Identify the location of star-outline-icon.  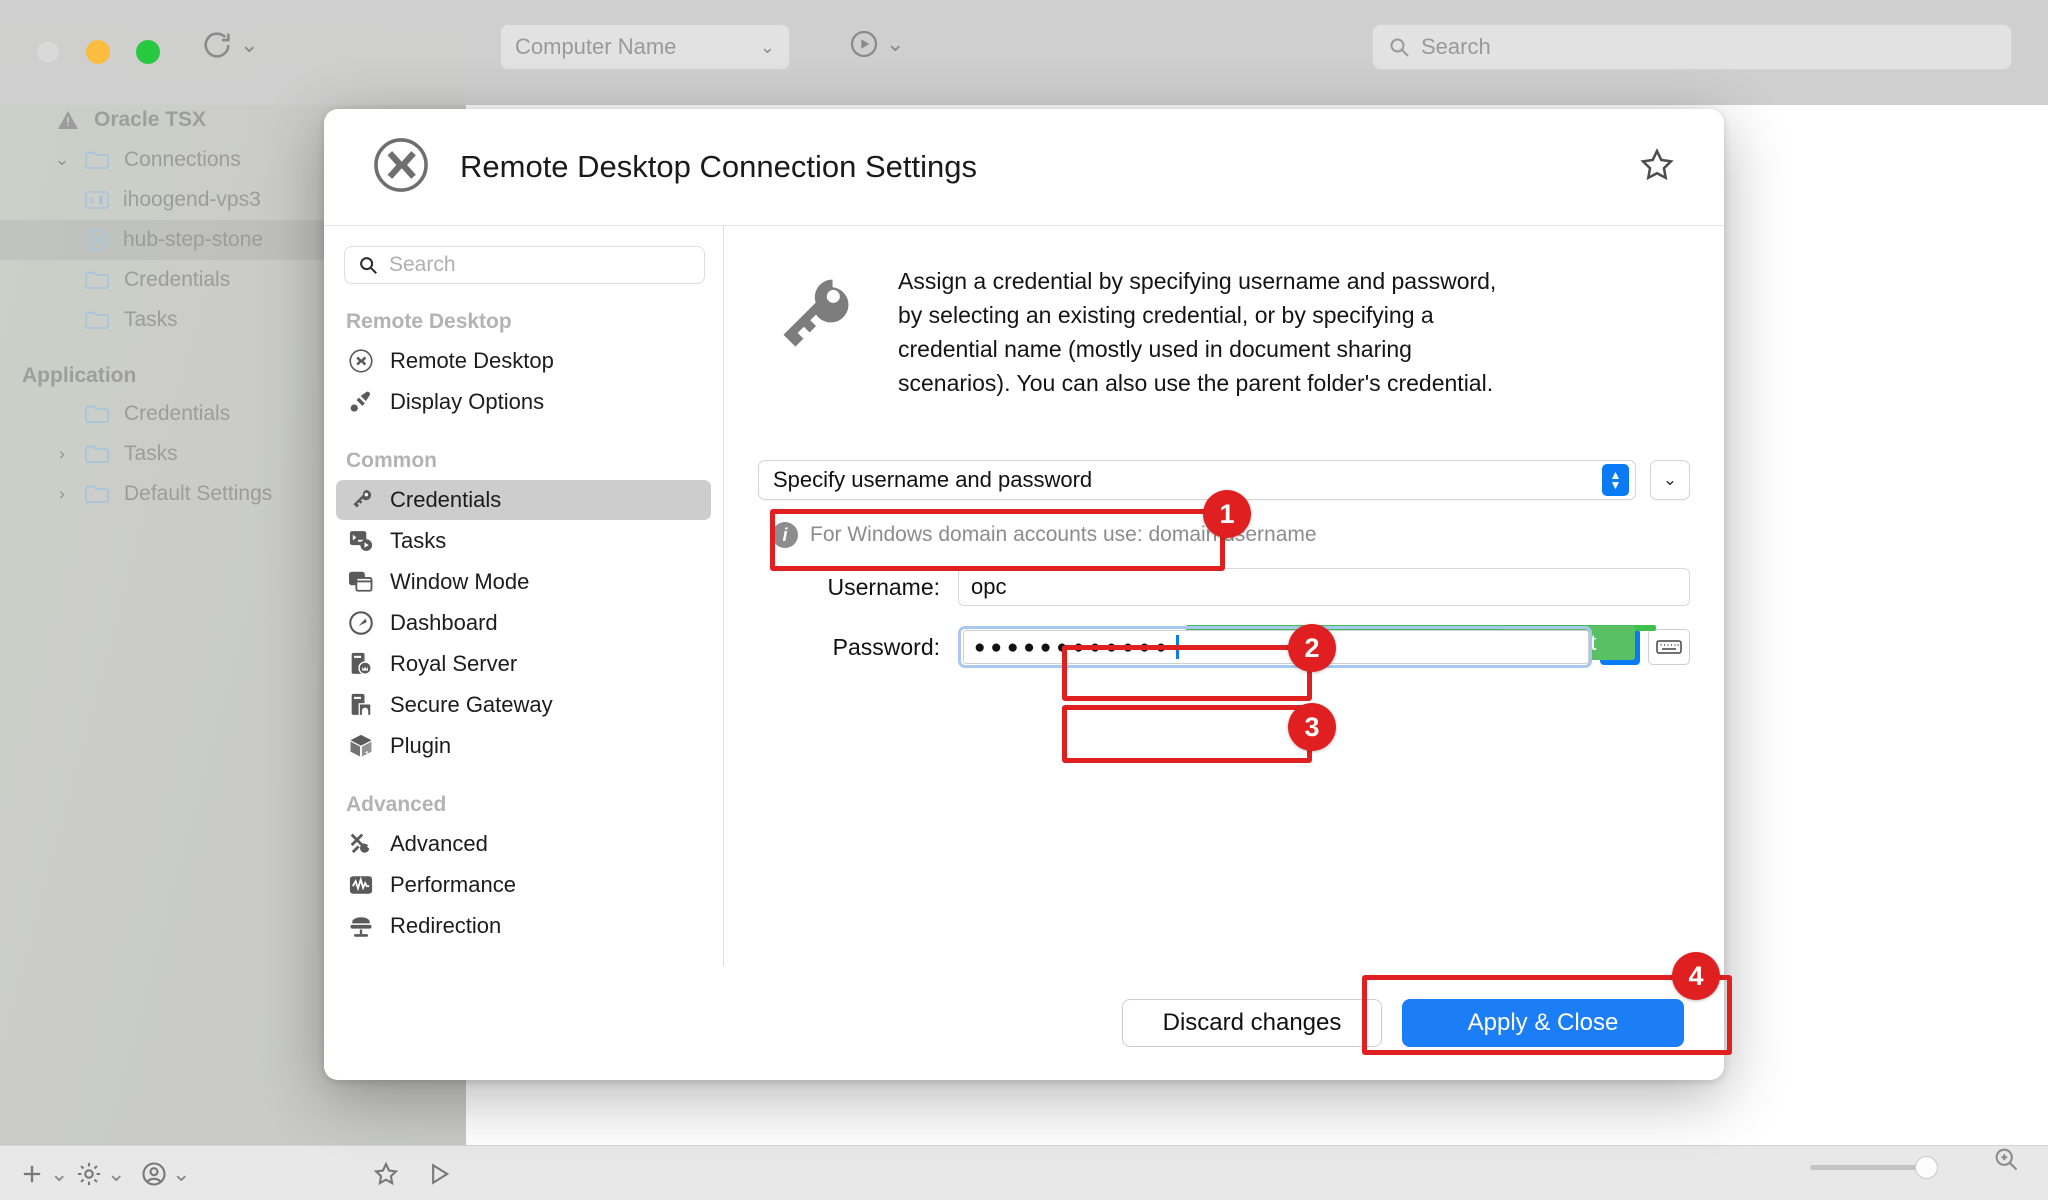
(1657, 163).